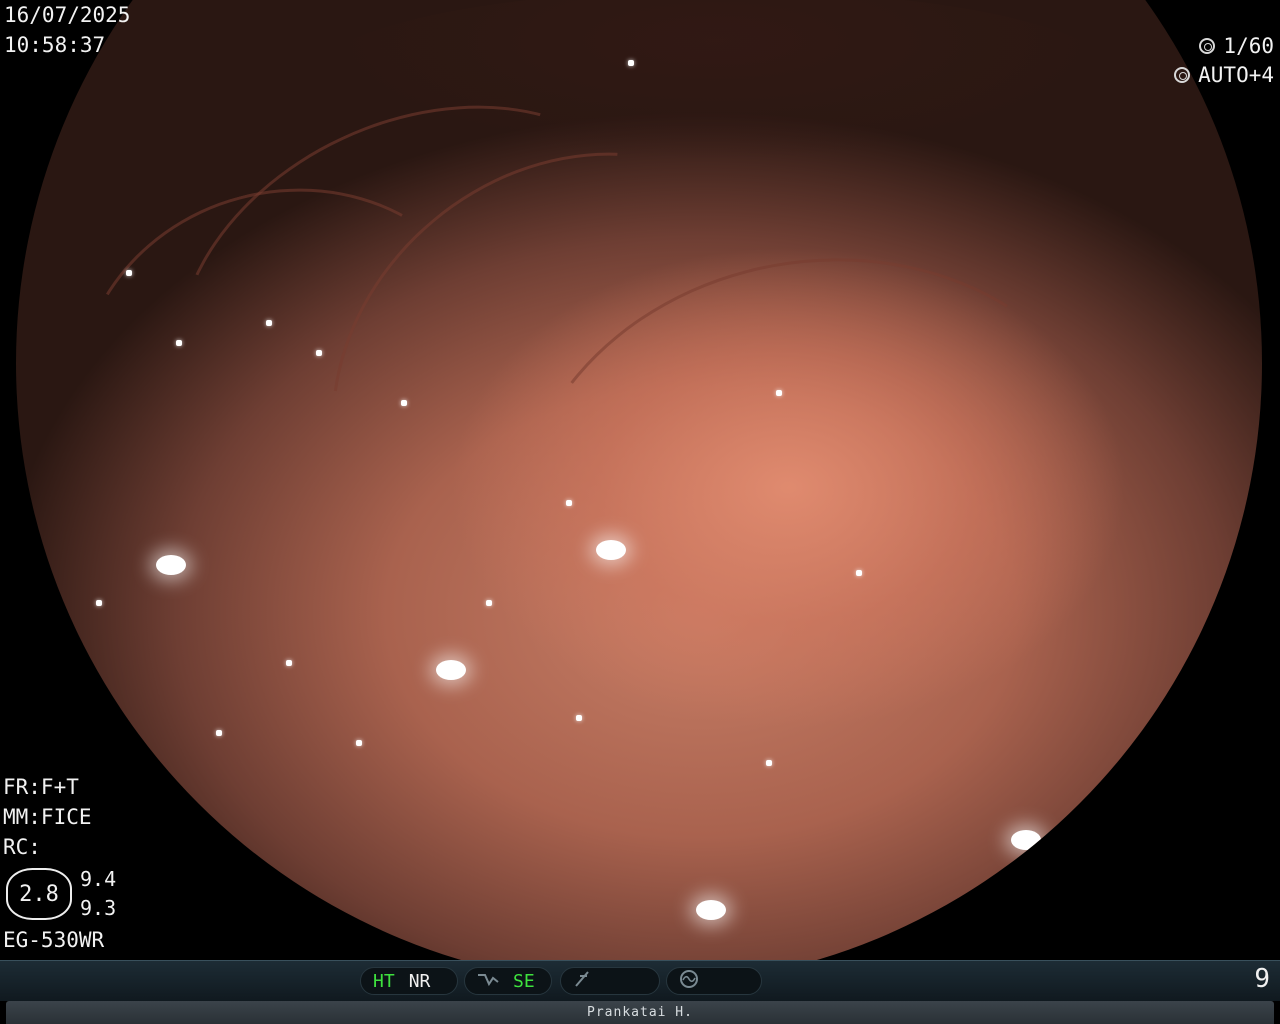  Describe the element at coordinates (55, 45) in the screenshot. I see `time-readout: 10:58:37` at that location.